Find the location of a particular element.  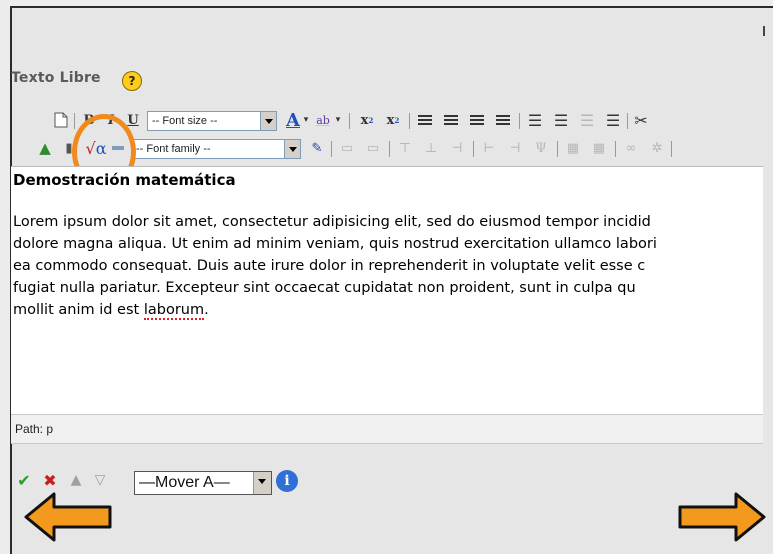

delete-row-icon: ⊣ is located at coordinates (457, 148).